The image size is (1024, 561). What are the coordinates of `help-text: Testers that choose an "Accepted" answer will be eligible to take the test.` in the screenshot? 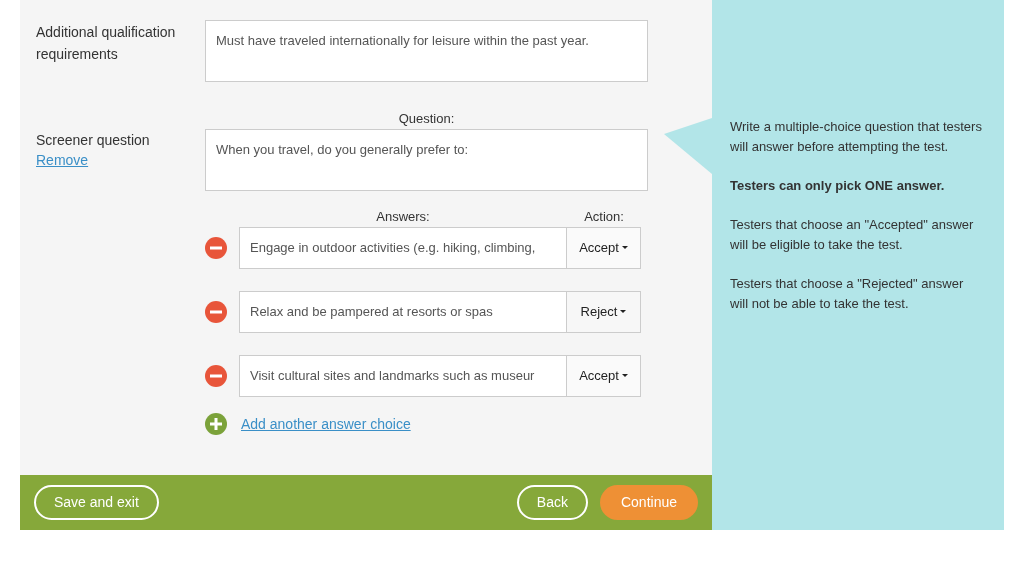 It's located at (852, 235).